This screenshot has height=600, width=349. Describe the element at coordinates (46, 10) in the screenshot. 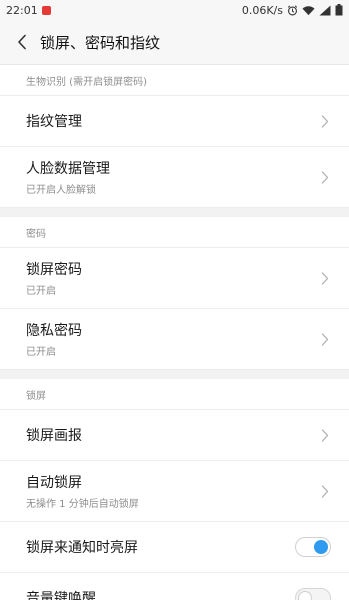

I see `notification-icon` at that location.